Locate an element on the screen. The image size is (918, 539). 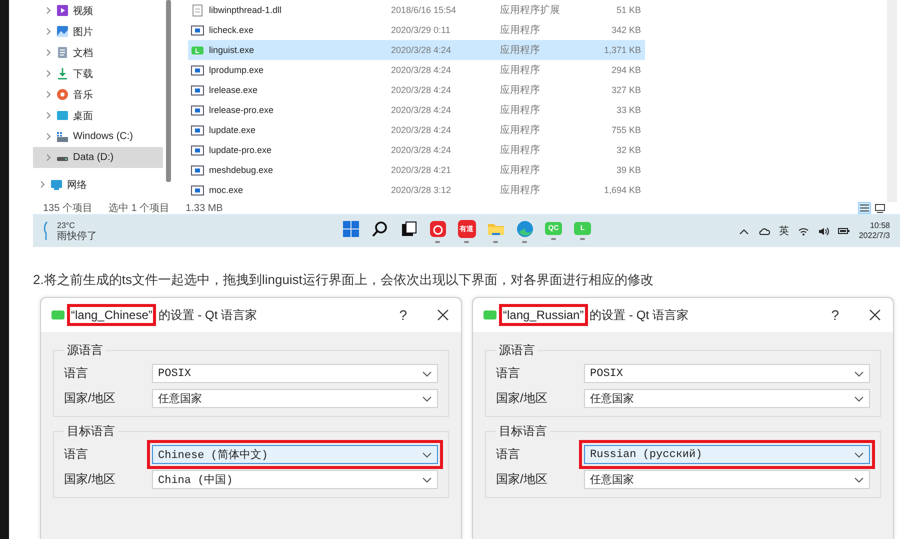
weather-condition: 雨快停了 is located at coordinates (77, 236).